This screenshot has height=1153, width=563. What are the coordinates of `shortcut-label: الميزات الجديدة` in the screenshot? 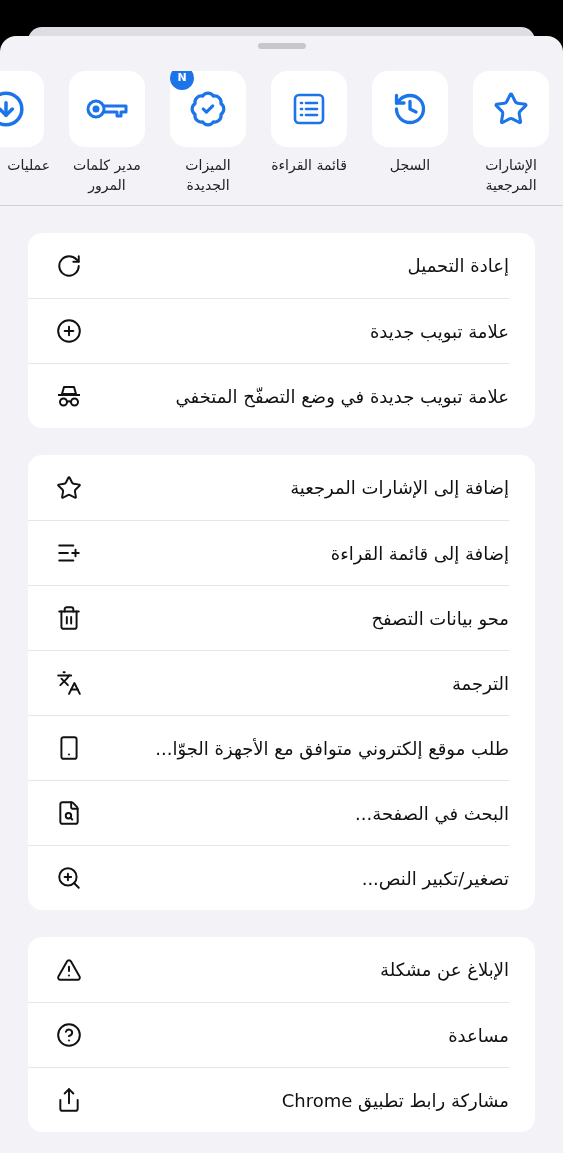 It's located at (208, 175).